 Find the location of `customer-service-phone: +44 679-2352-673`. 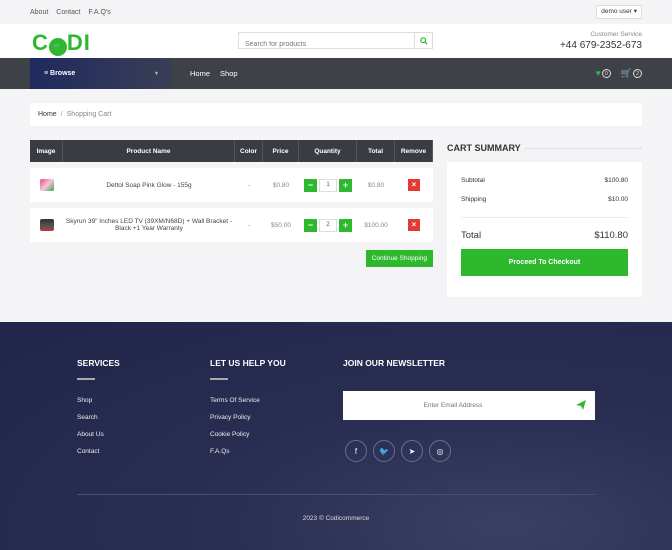

customer-service-phone: +44 679-2352-673 is located at coordinates (601, 45).